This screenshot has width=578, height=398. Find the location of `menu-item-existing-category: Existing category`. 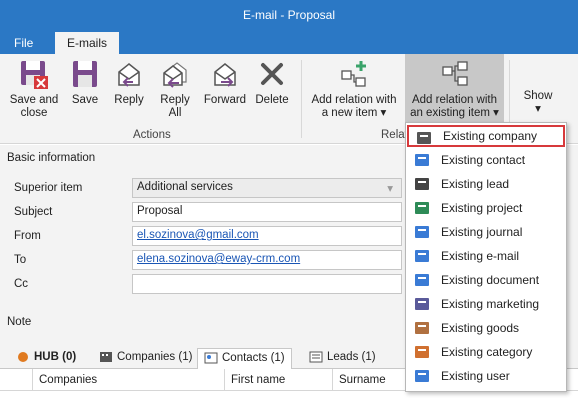

menu-item-existing-category: Existing category is located at coordinates (486, 352).